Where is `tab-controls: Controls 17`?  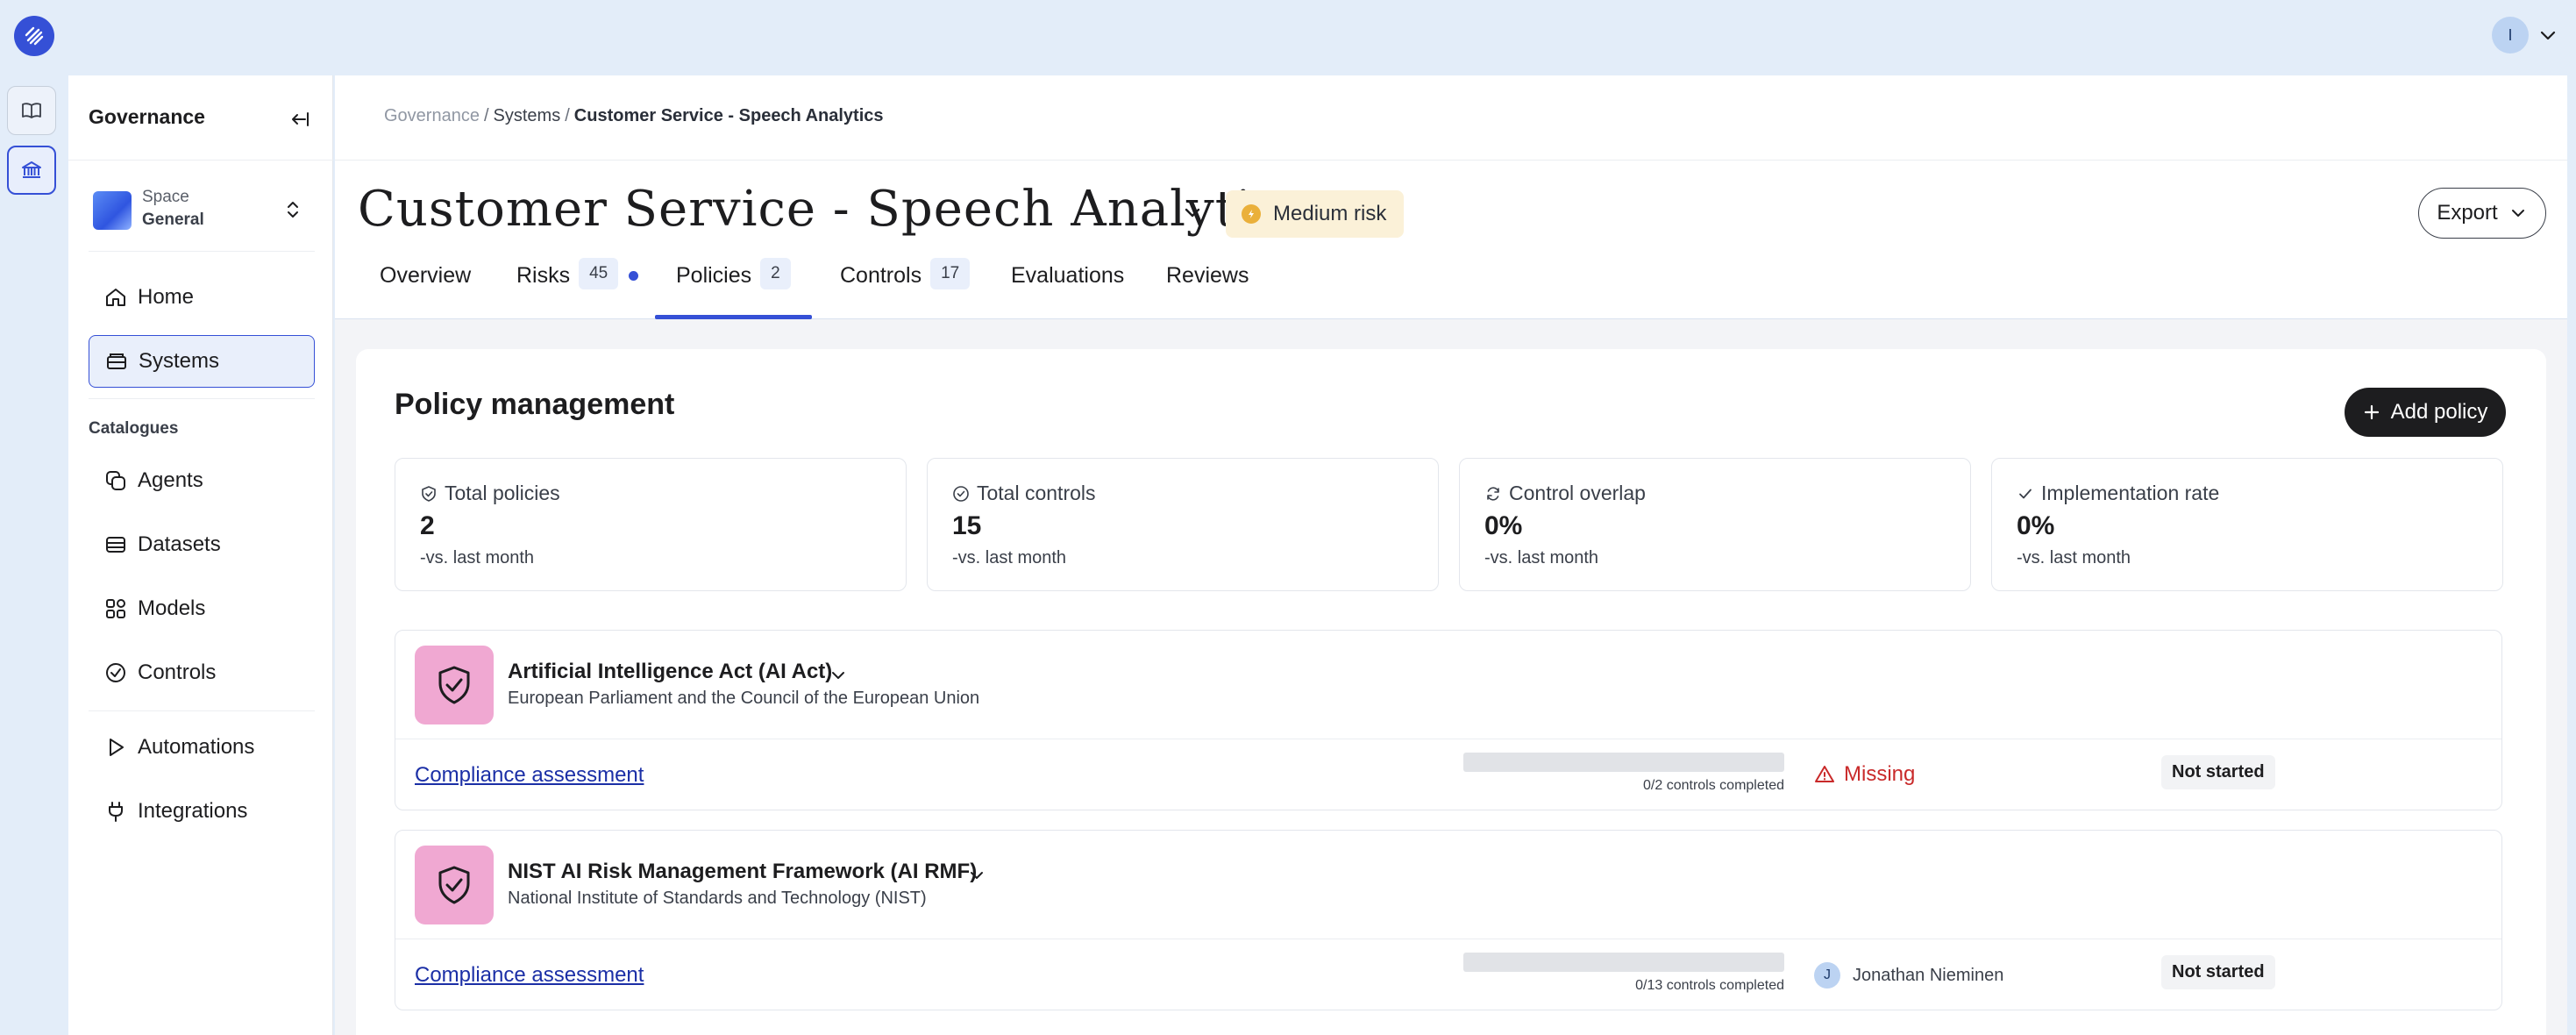
tab-controls: Controls 17 is located at coordinates (905, 288).